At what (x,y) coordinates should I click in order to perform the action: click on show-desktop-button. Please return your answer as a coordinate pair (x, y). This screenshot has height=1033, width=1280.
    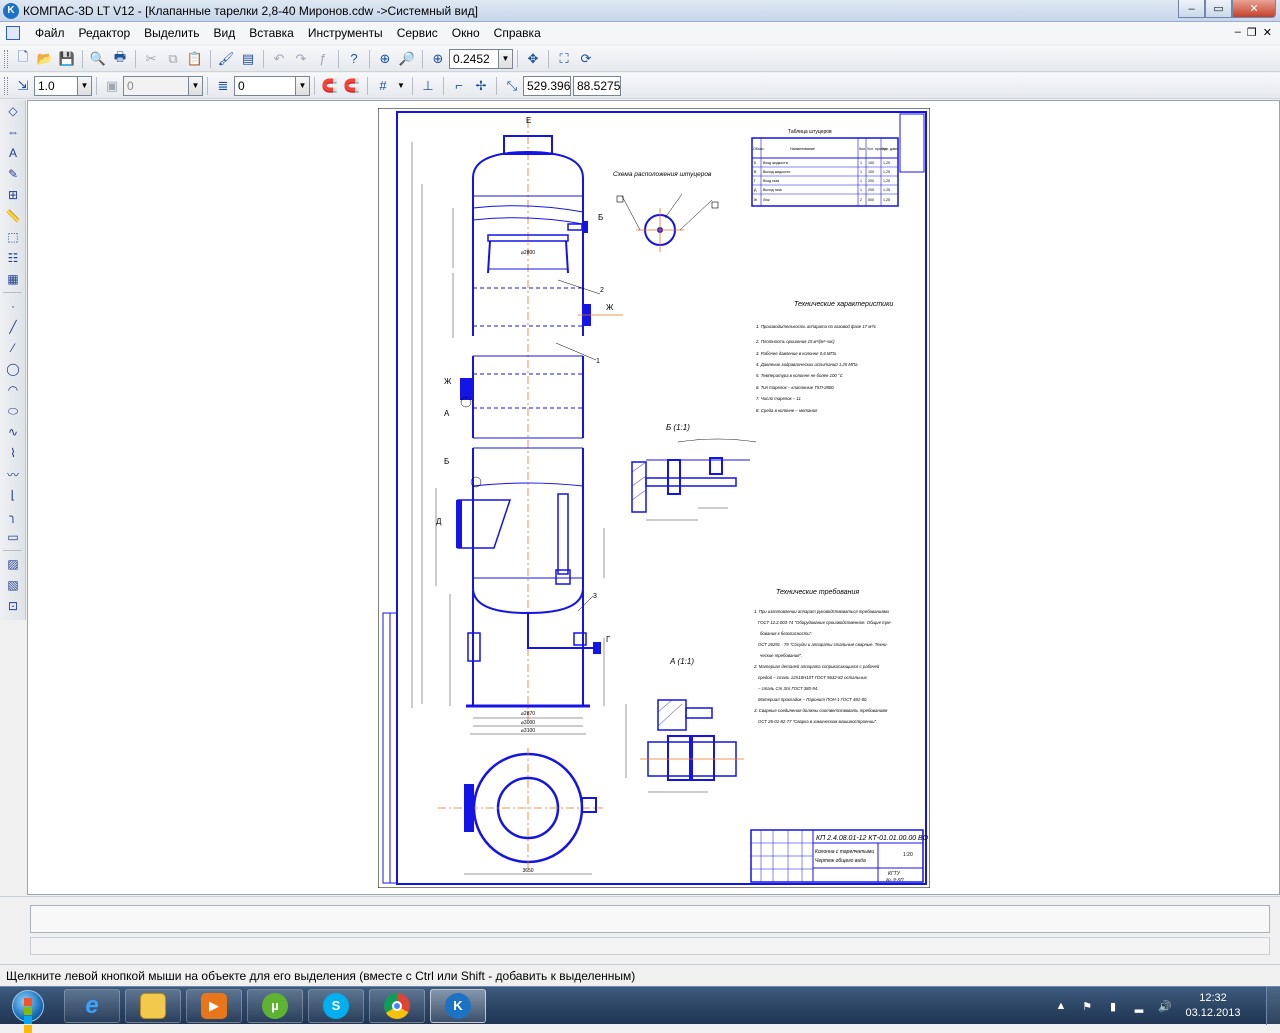
    Looking at the image, I should click on (1273, 1006).